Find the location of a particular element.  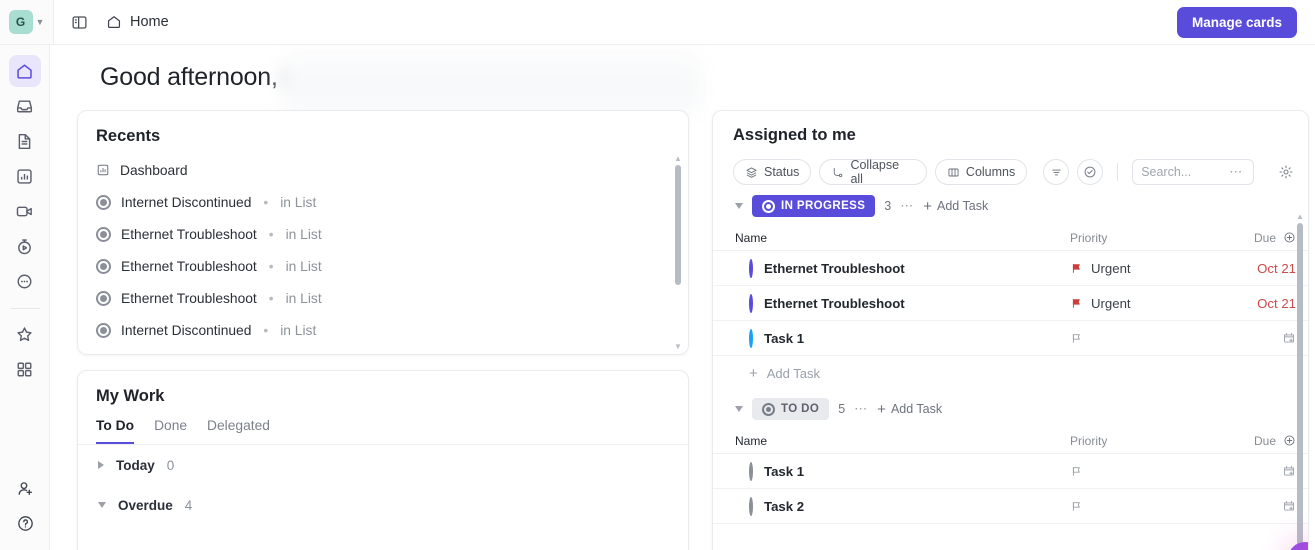

sidebar-item-apps is located at coordinates (25, 369).